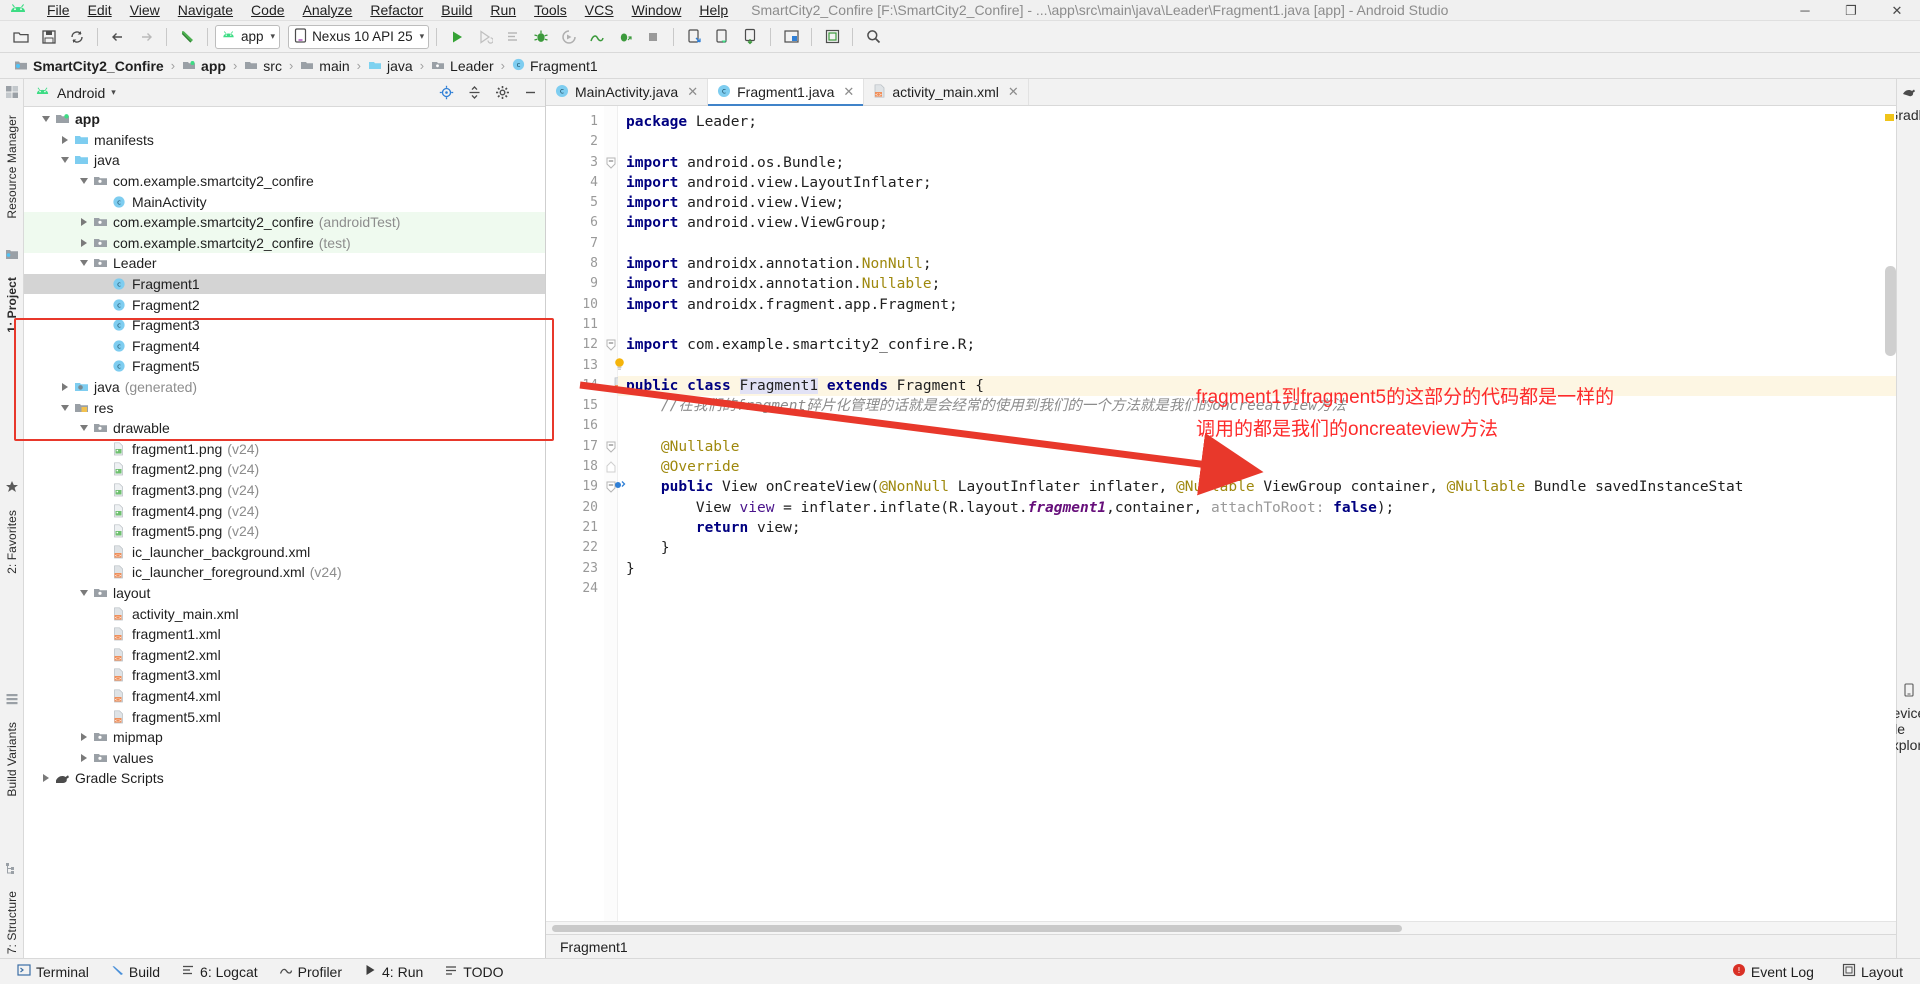  Describe the element at coordinates (284, 284) in the screenshot. I see `tree-node-fragment1: c Fragment1` at that location.